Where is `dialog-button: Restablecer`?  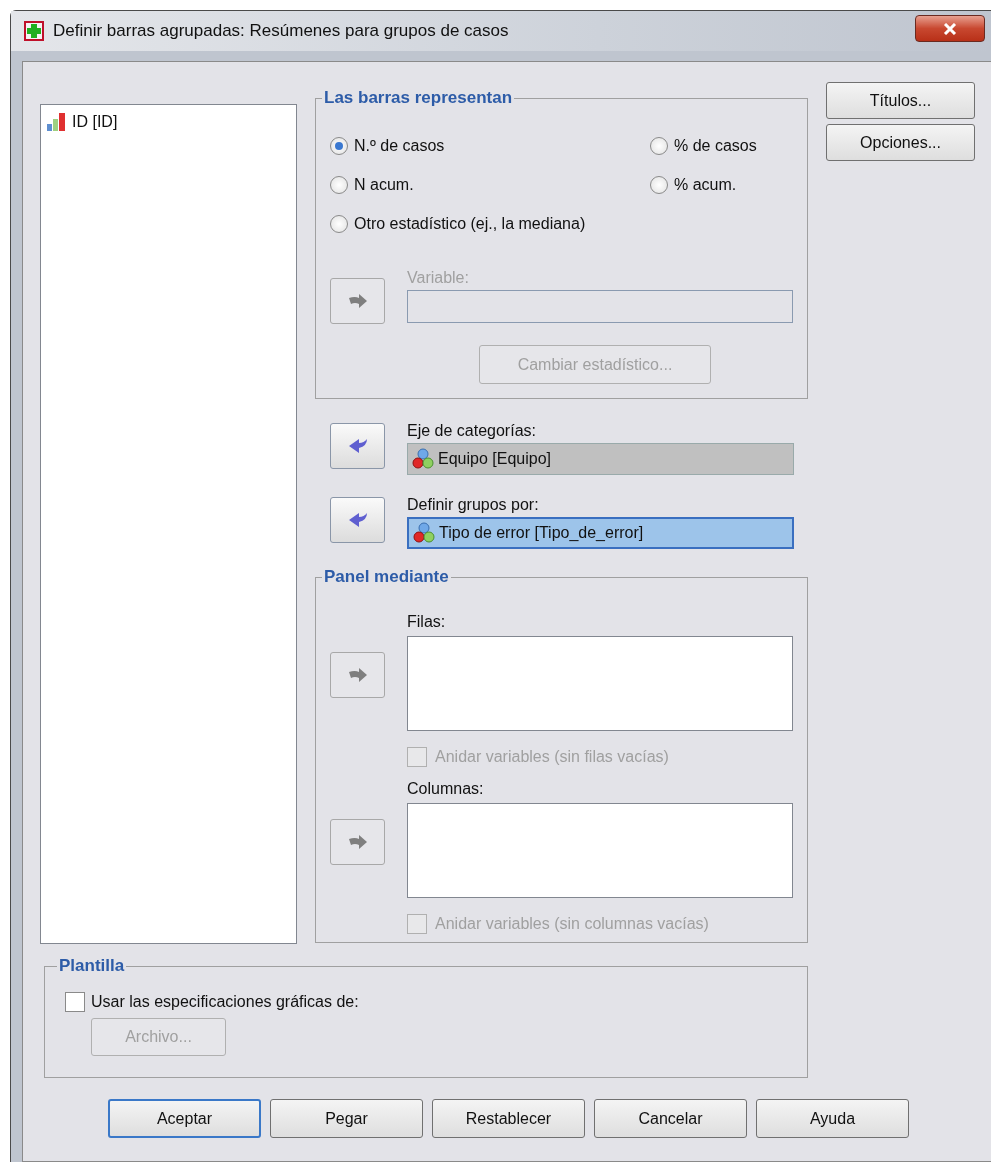 dialog-button: Restablecer is located at coordinates (508, 1118).